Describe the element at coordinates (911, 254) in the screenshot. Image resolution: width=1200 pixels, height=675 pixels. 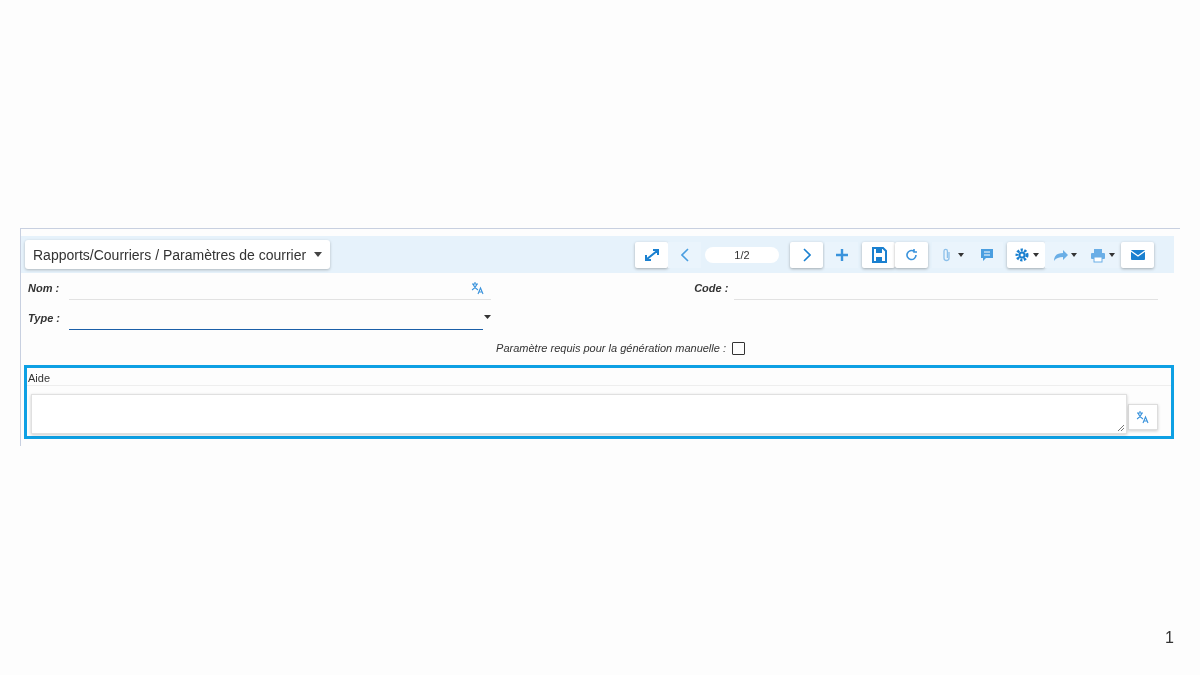
I see `refresh-button` at that location.